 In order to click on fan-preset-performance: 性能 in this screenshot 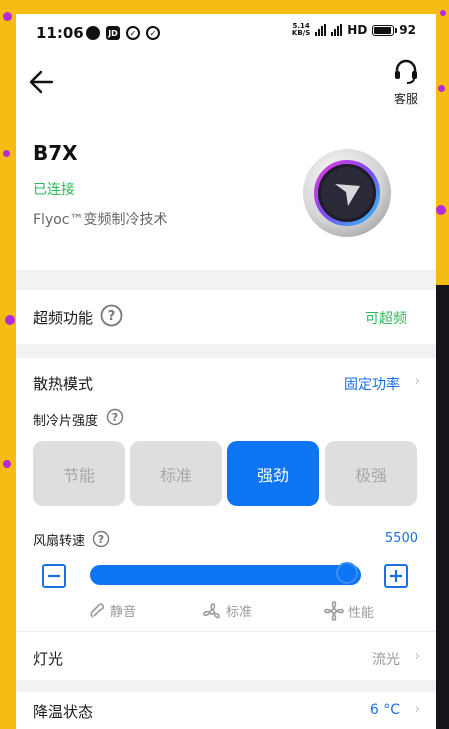, I will do `click(349, 611)`.